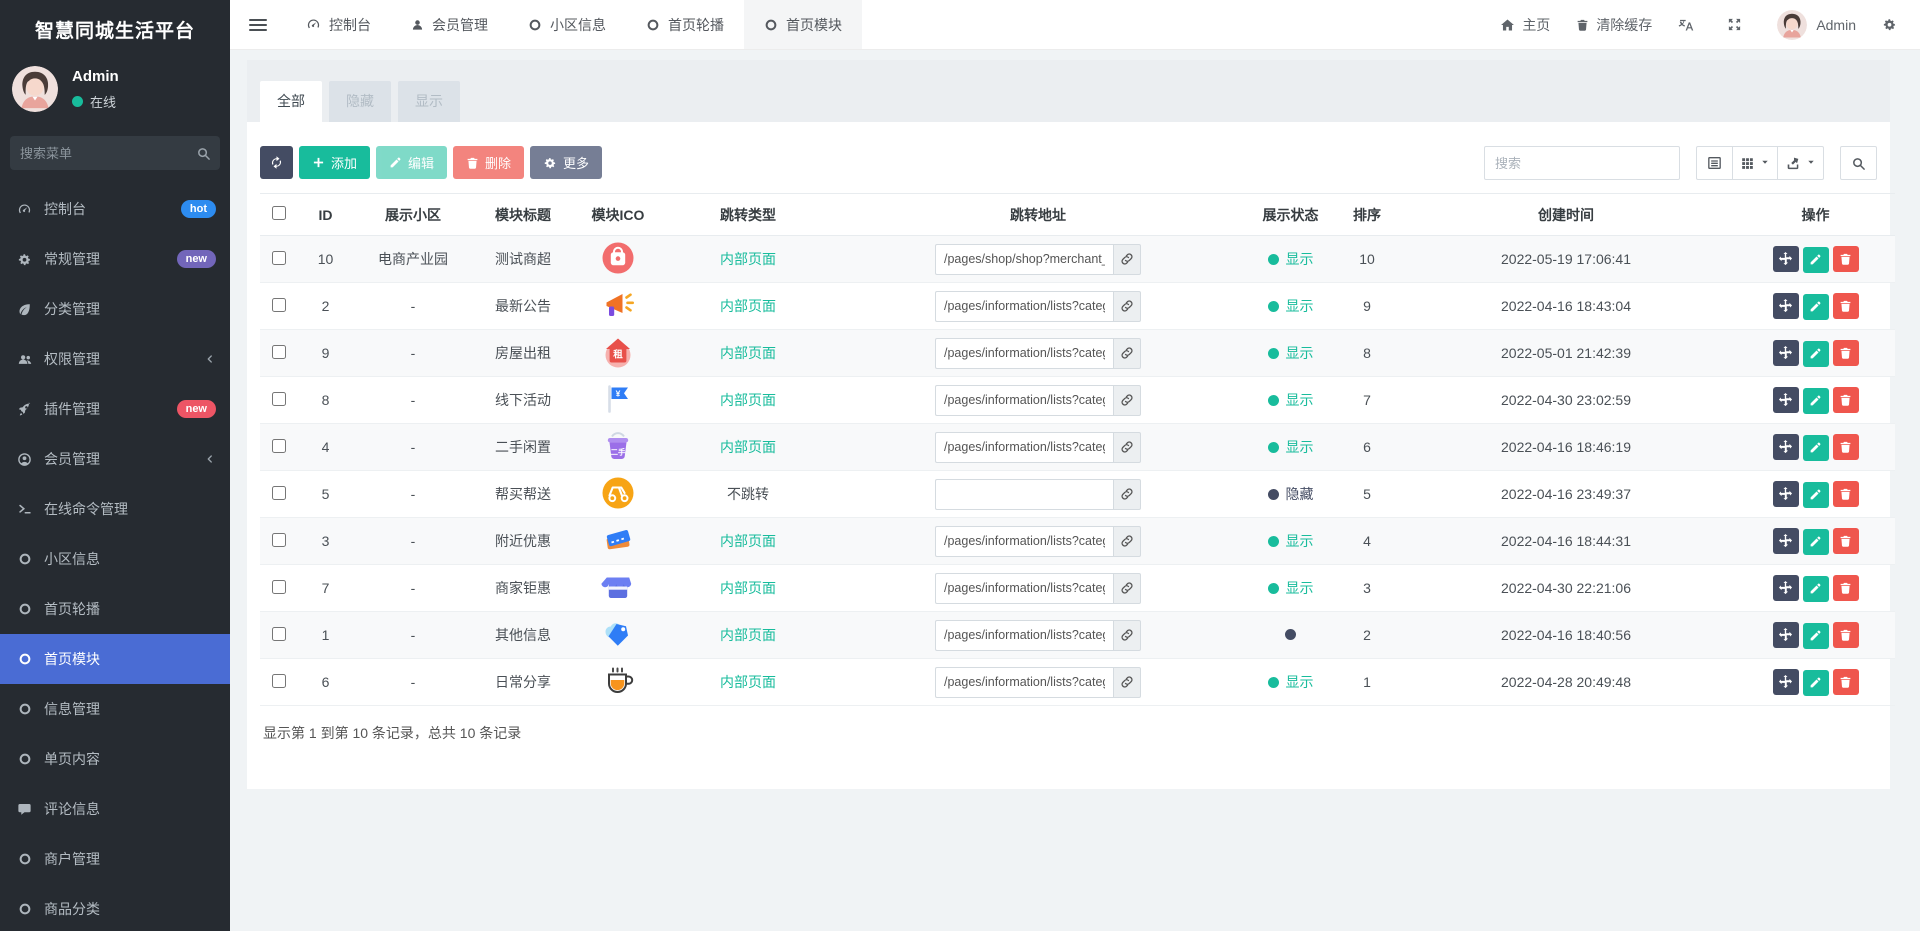  What do you see at coordinates (618, 214) in the screenshot?
I see `column-header: 模块ICO` at bounding box center [618, 214].